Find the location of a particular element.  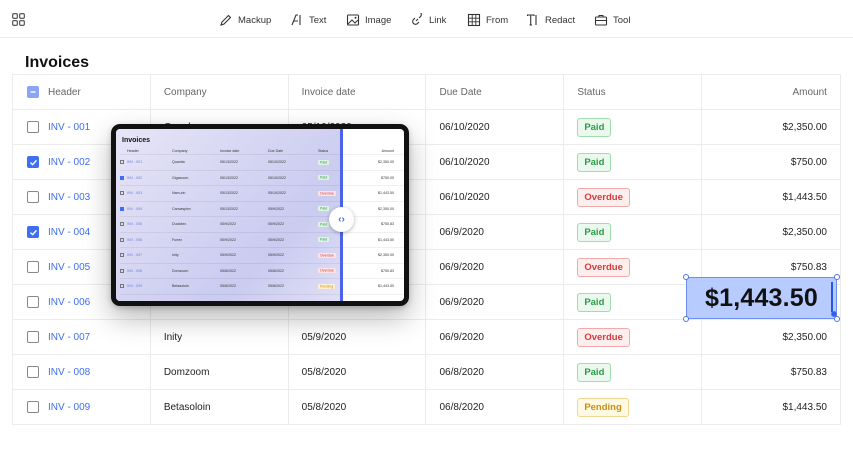

tool-text: Text is located at coordinates (308, 20).